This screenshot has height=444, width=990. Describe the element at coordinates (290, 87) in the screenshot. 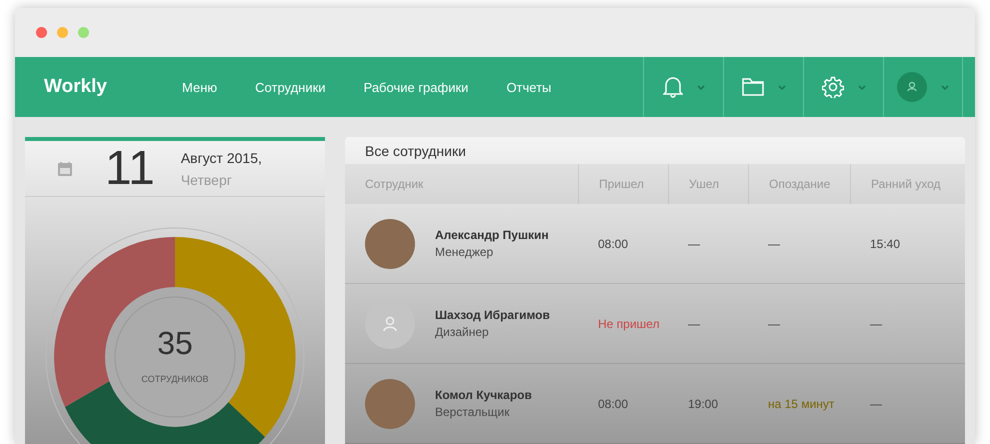

I see `menu-link: Сотрудники` at that location.